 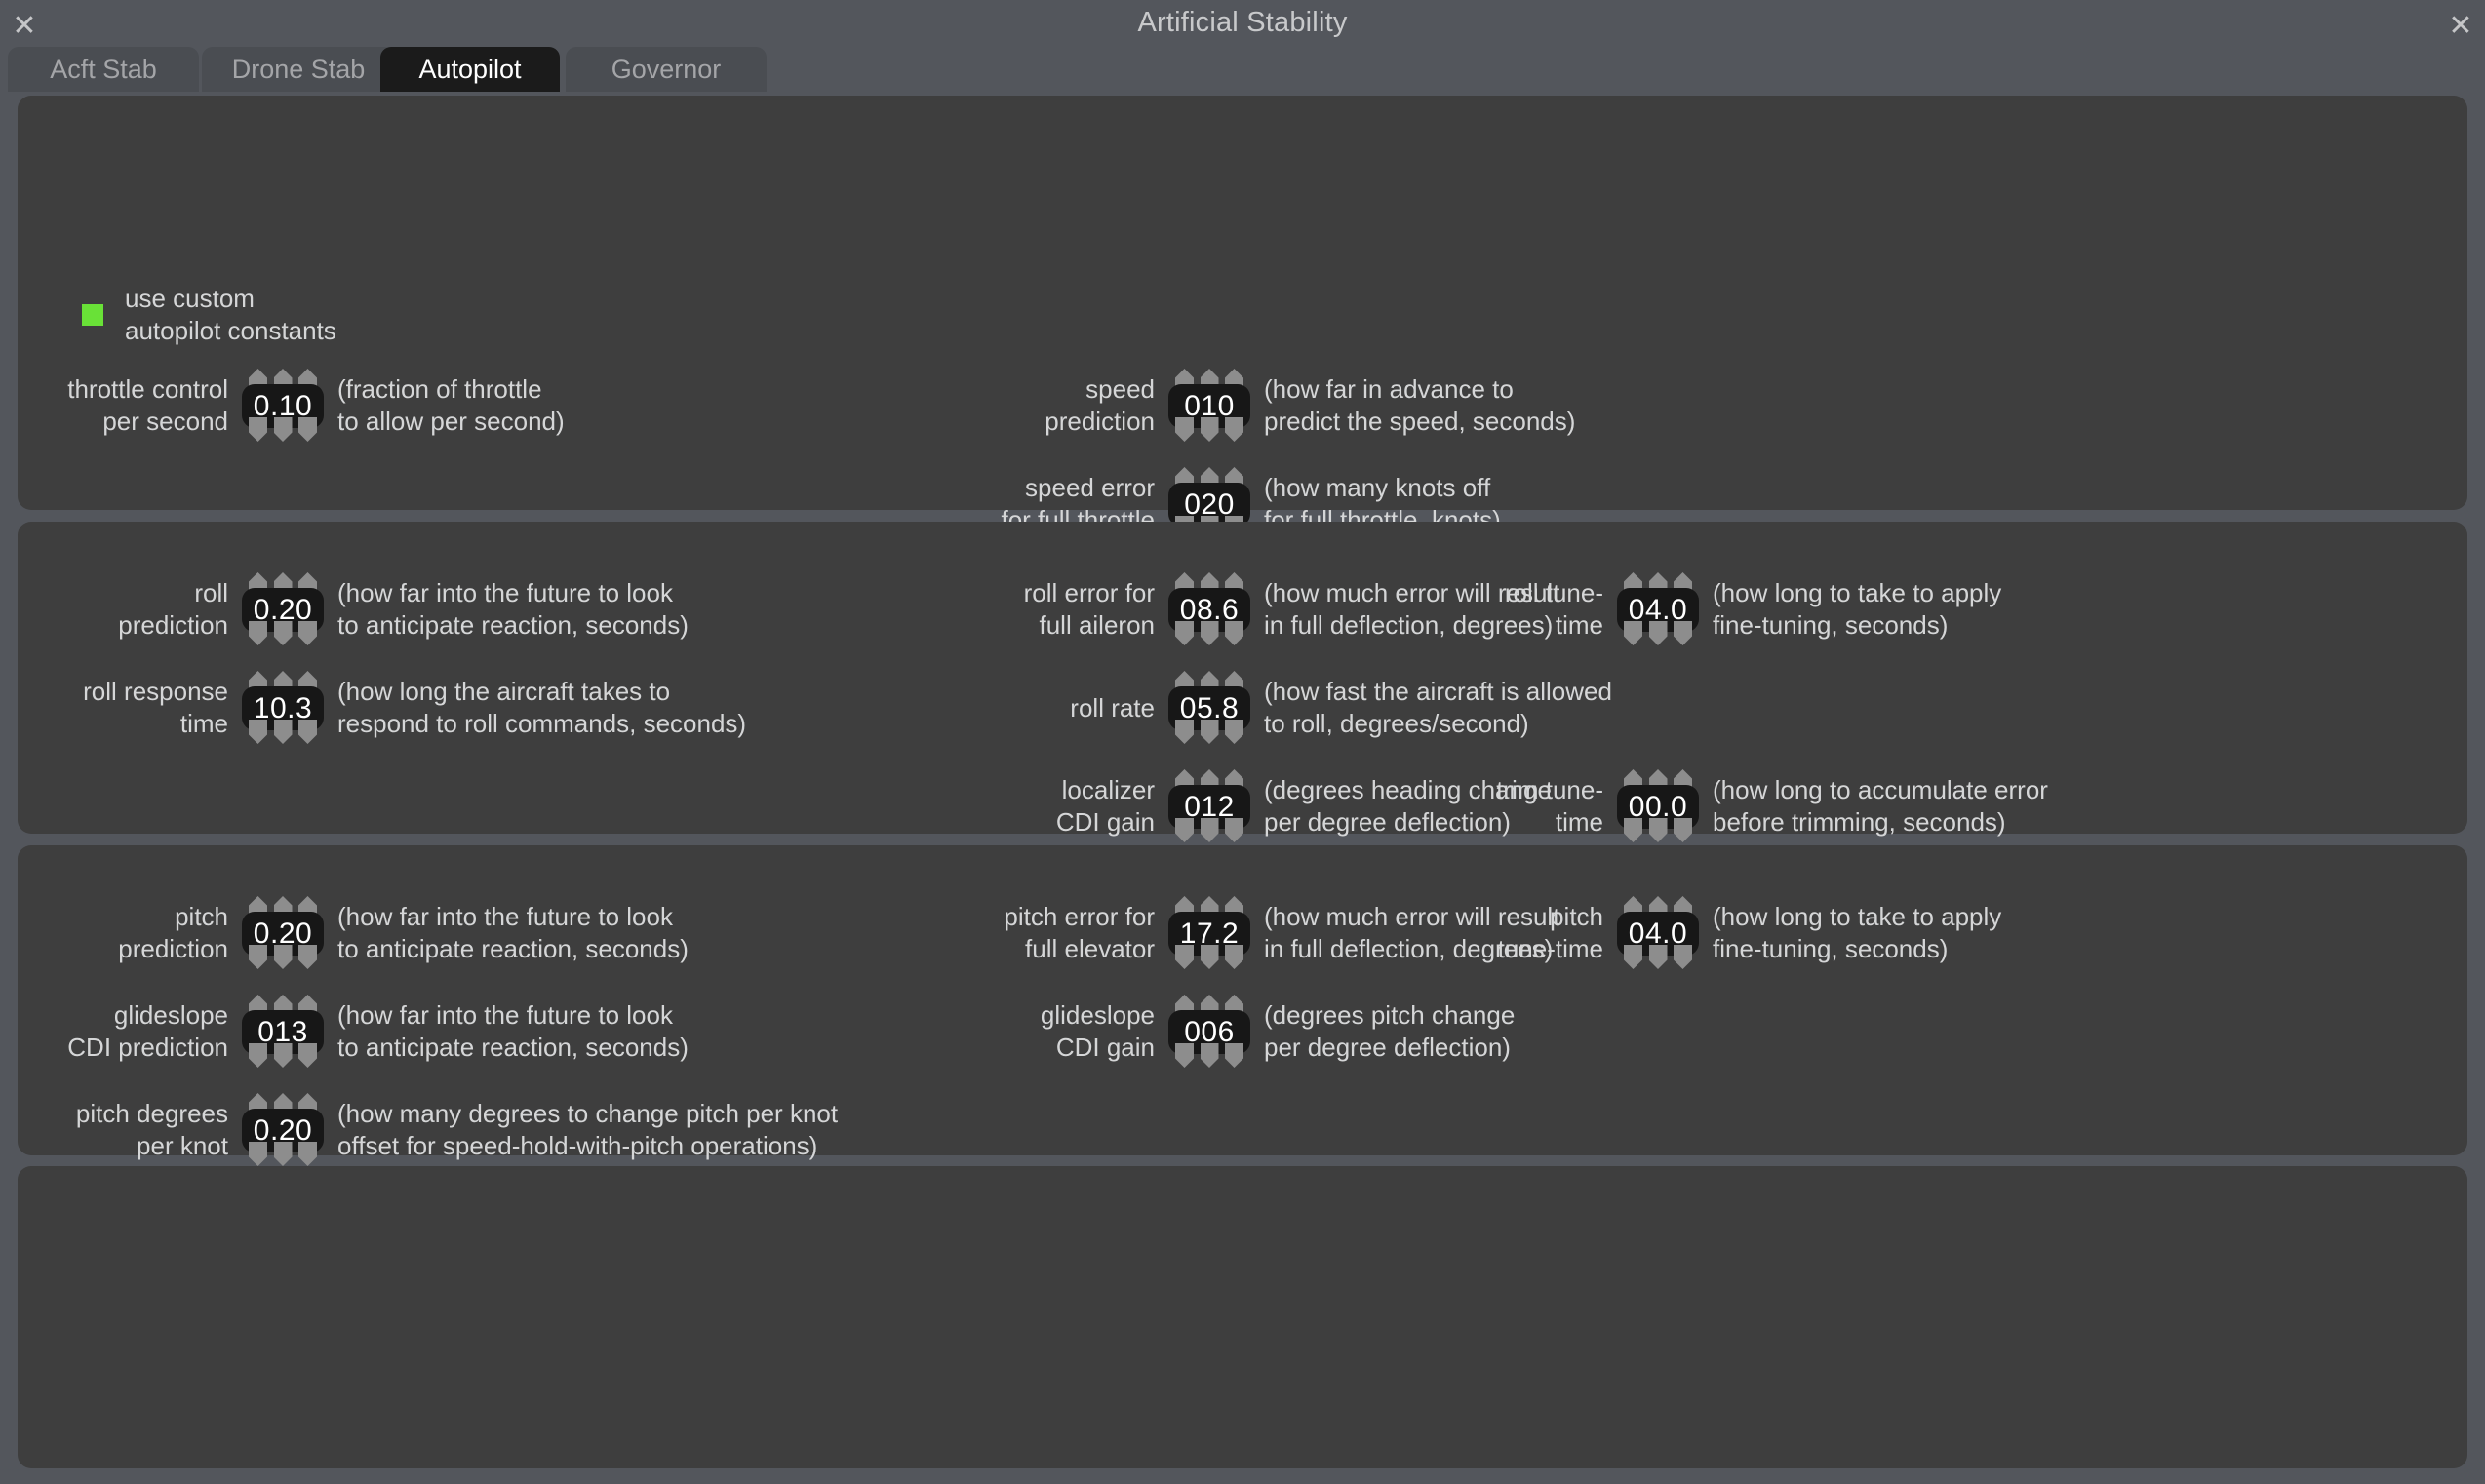 What do you see at coordinates (1553, 609) in the screenshot?
I see `roll-tune-time-label: roll tune- time` at bounding box center [1553, 609].